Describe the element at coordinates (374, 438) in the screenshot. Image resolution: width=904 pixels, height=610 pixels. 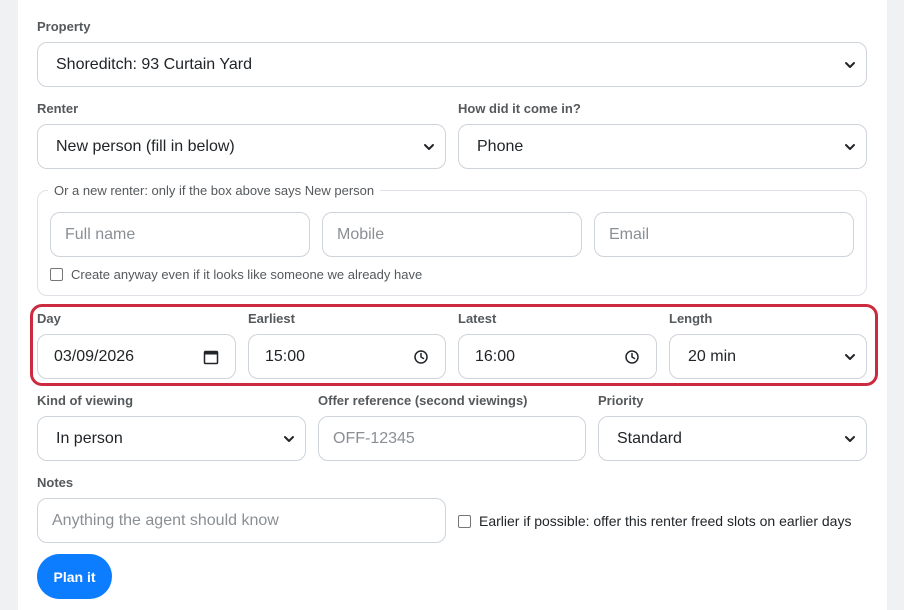
I see `offer-placeholder: OFF-12345` at that location.